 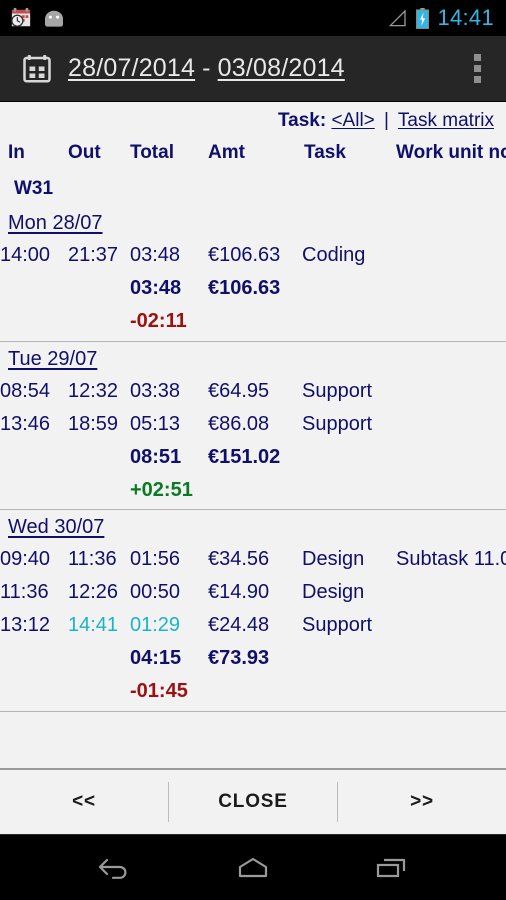 I want to click on table-row: 14:00 21:37 03:48 €106.63 Coding, so click(x=253, y=255).